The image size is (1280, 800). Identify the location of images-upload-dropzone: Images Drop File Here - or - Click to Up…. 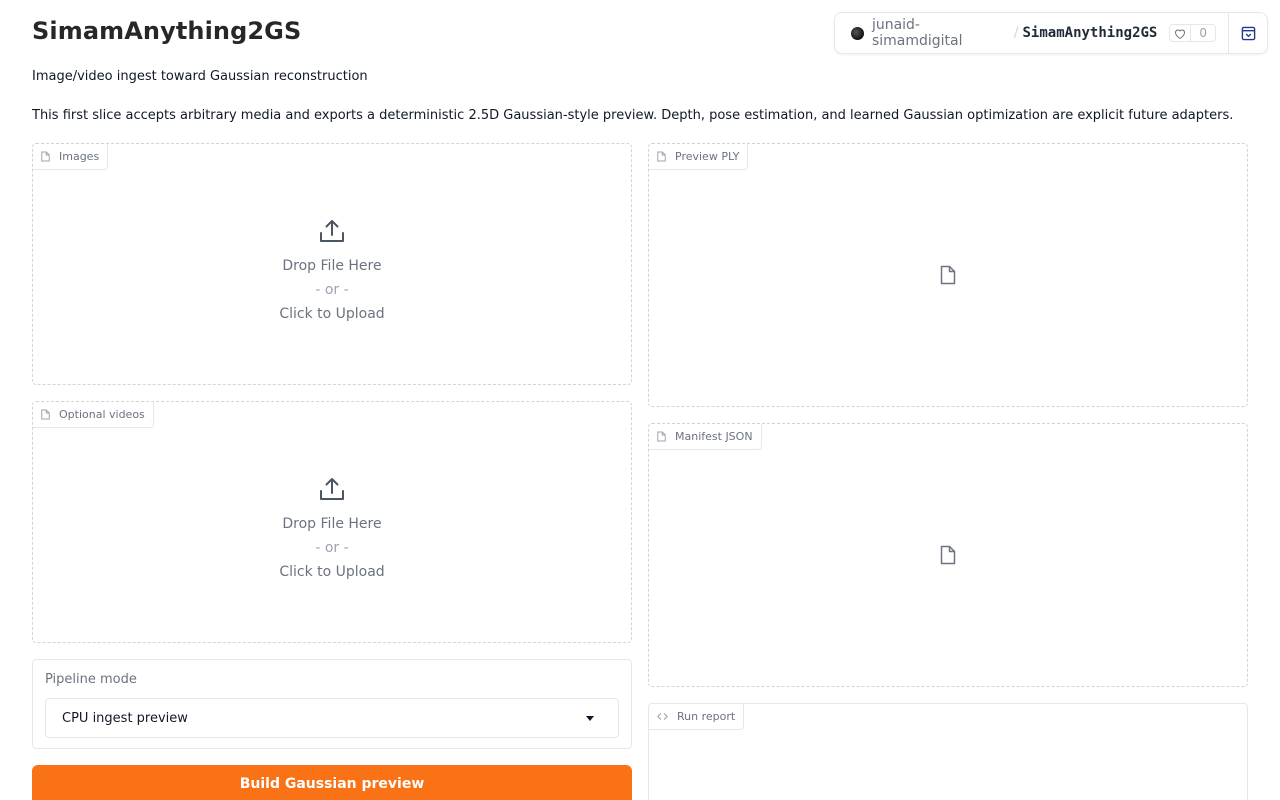
(332, 264).